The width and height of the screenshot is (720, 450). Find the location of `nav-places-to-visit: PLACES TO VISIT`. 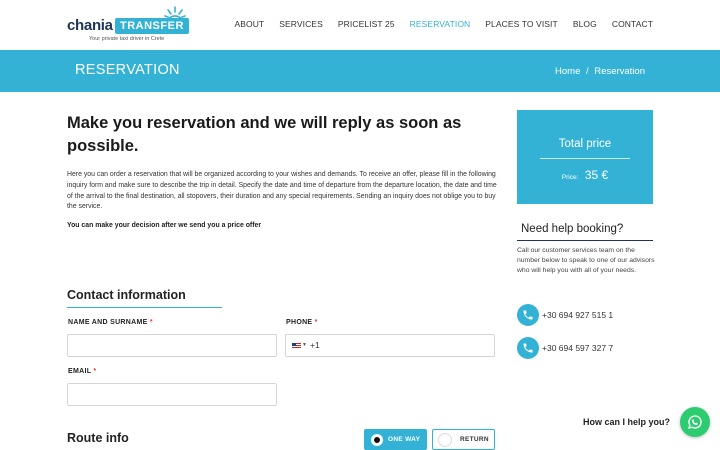

nav-places-to-visit: PLACES TO VISIT is located at coordinates (521, 24).